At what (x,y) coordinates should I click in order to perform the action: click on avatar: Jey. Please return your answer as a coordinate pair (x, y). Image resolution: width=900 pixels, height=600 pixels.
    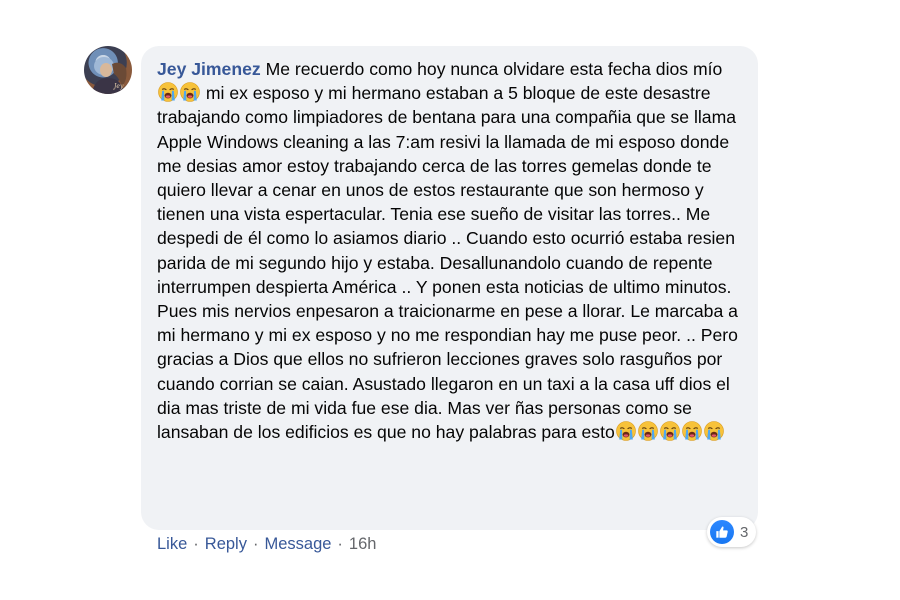
    Looking at the image, I should click on (108, 70).